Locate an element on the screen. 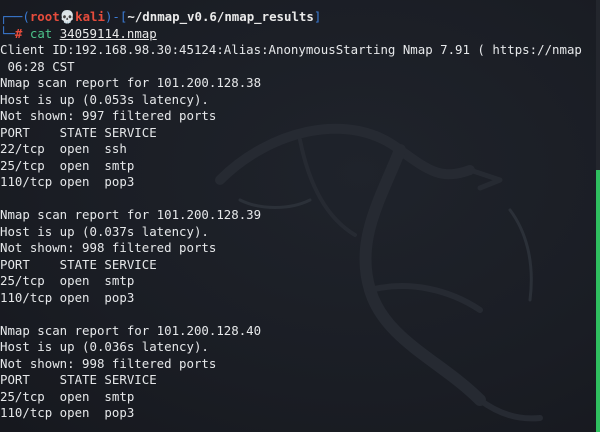 The width and height of the screenshot is (600, 432). output-line: Nmap scan report for 101.200.128.40 is located at coordinates (131, 330).